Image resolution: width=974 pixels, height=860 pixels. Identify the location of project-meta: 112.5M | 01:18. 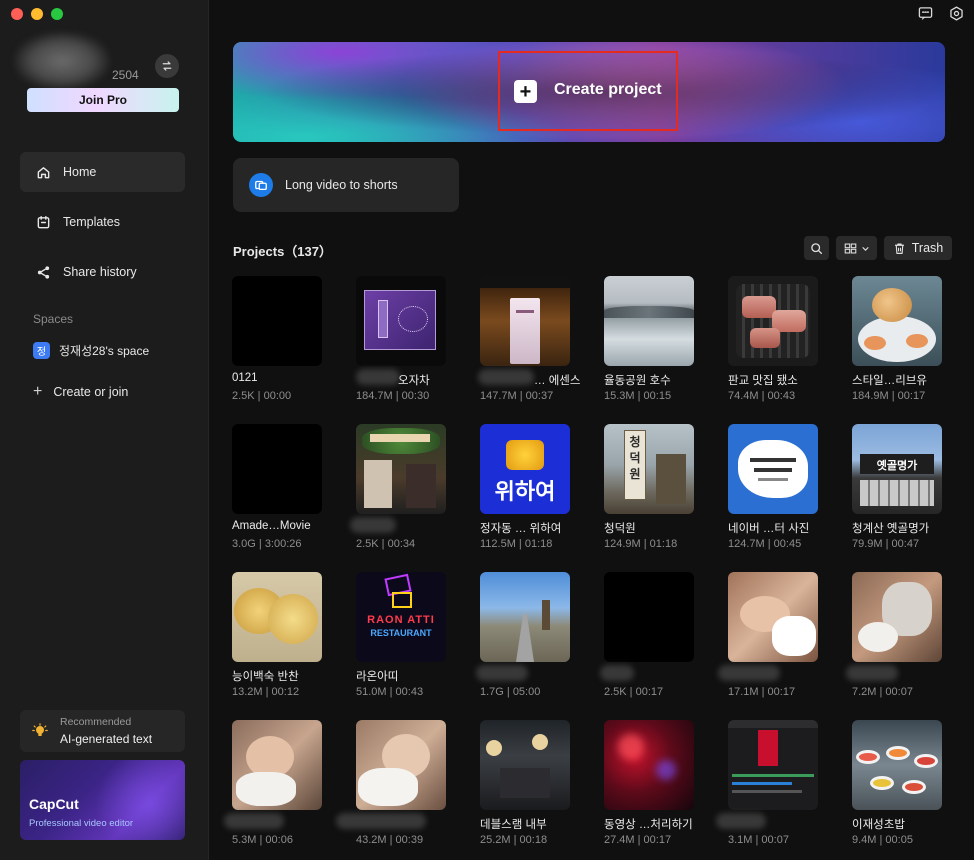
(516, 544).